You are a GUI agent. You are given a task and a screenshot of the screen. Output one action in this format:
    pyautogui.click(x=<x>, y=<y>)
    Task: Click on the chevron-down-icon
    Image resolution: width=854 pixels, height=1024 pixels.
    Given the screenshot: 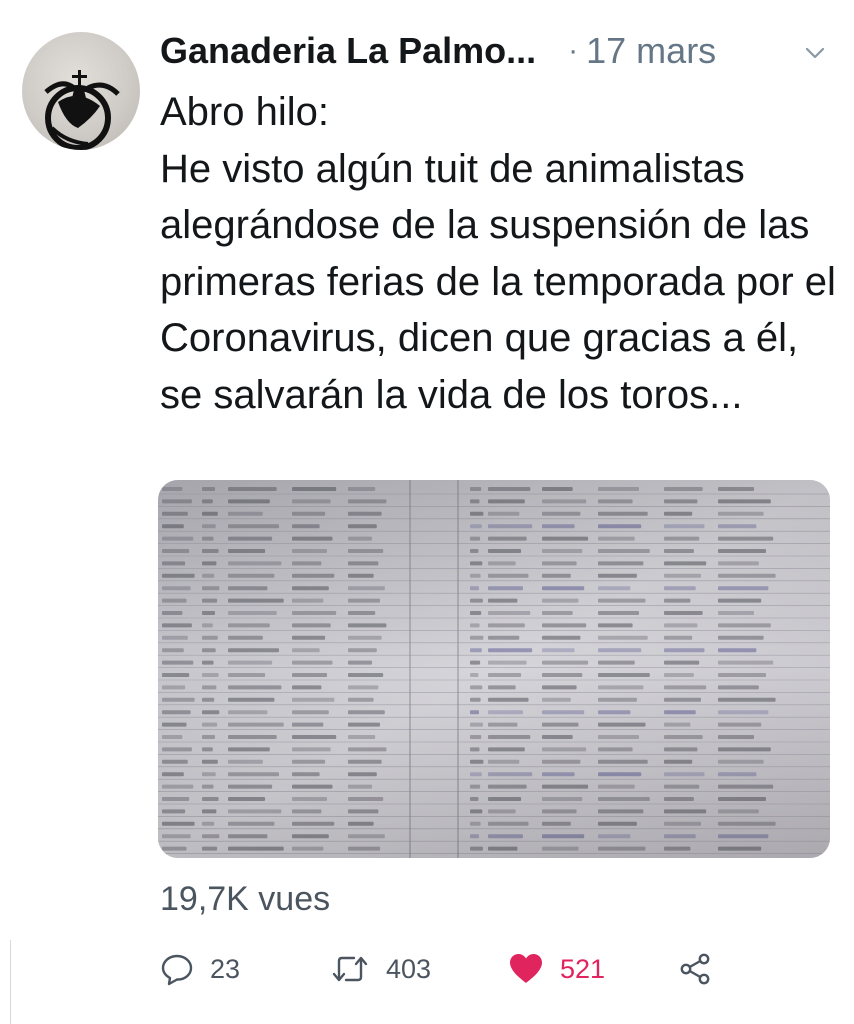 What is the action you would take?
    pyautogui.click(x=815, y=53)
    